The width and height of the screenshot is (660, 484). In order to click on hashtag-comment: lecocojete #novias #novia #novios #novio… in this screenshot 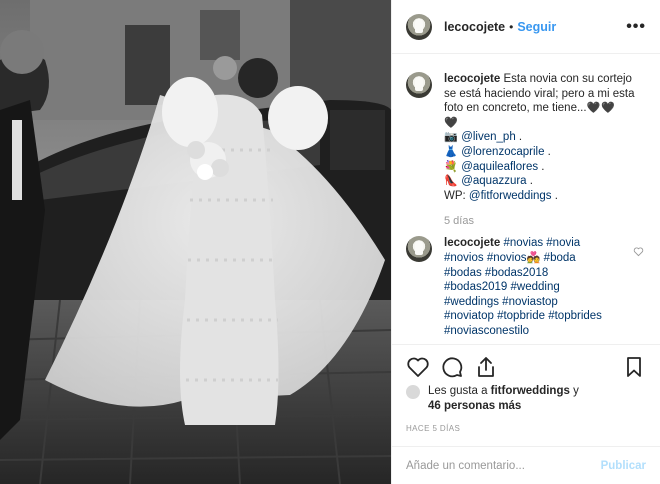, I will do `click(526, 287)`.